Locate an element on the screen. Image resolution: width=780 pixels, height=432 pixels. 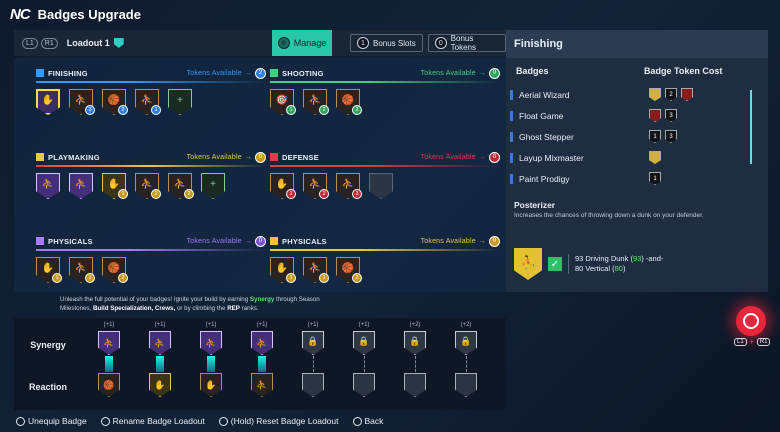
badge-slot is located at coordinates (381, 187).